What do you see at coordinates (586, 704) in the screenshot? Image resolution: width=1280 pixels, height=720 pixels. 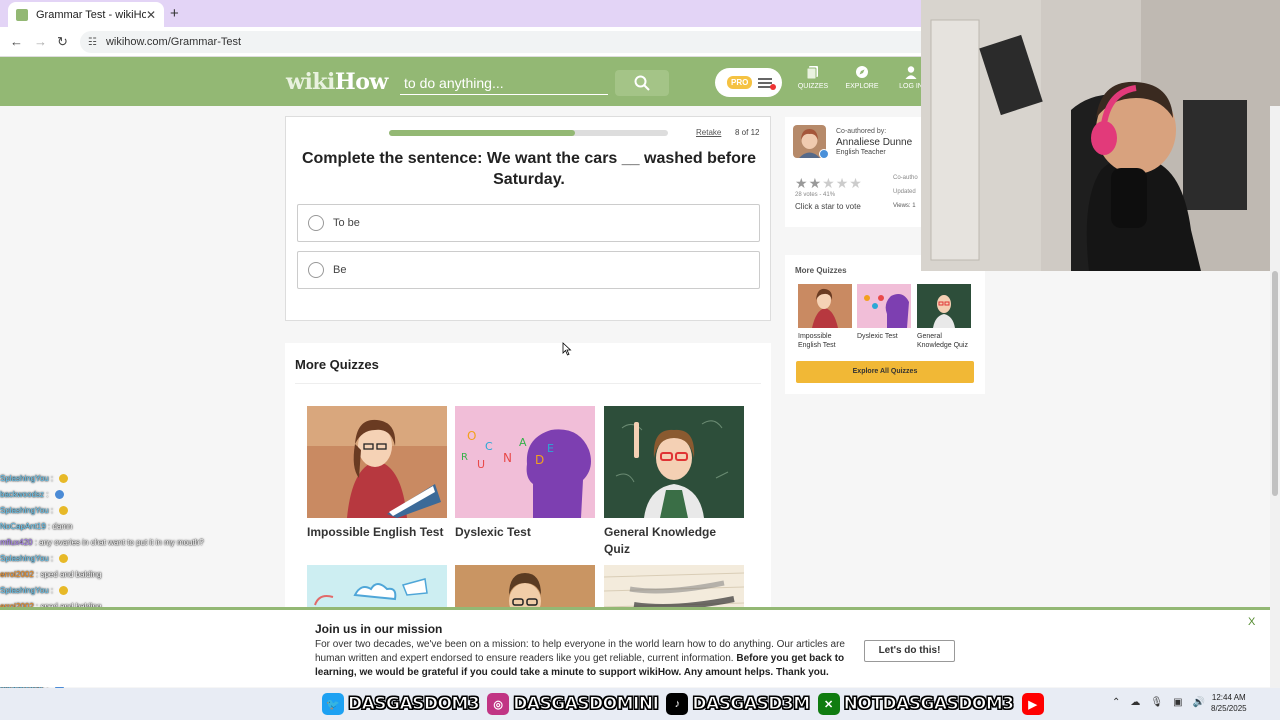 I see `social-handle: DASGASDOMINI` at bounding box center [586, 704].